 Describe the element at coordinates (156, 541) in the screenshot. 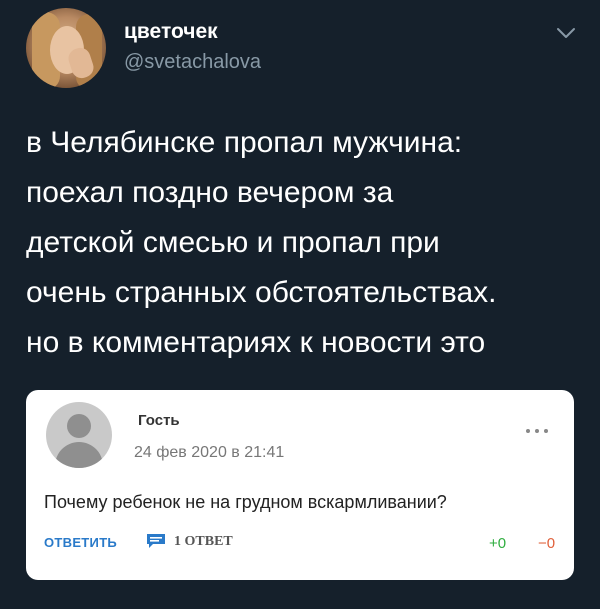

I see `comment-bubble-icon` at that location.